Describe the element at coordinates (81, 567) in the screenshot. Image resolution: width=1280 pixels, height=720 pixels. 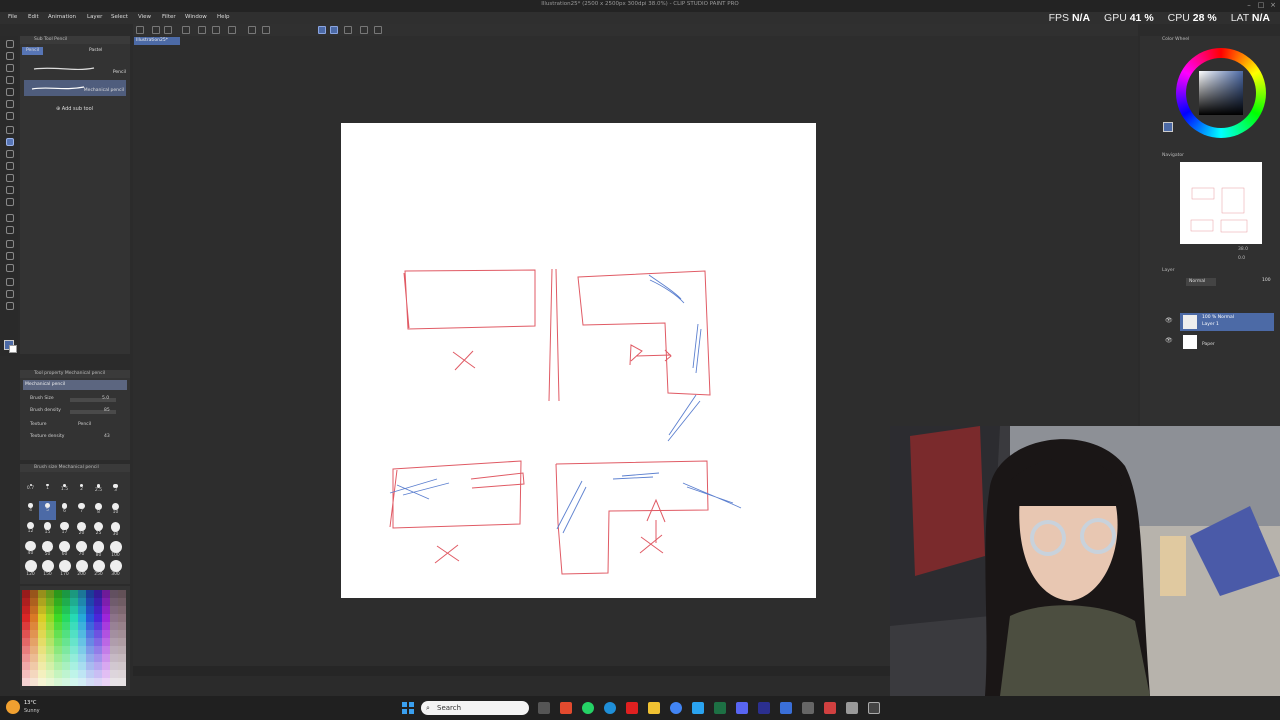
I see `brush-size-option: 200` at that location.